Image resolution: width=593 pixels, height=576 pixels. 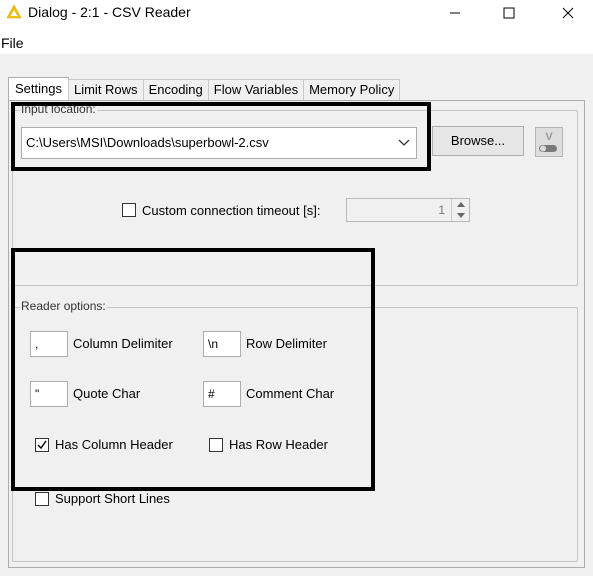 I want to click on chevron-down-icon, so click(x=404, y=143).